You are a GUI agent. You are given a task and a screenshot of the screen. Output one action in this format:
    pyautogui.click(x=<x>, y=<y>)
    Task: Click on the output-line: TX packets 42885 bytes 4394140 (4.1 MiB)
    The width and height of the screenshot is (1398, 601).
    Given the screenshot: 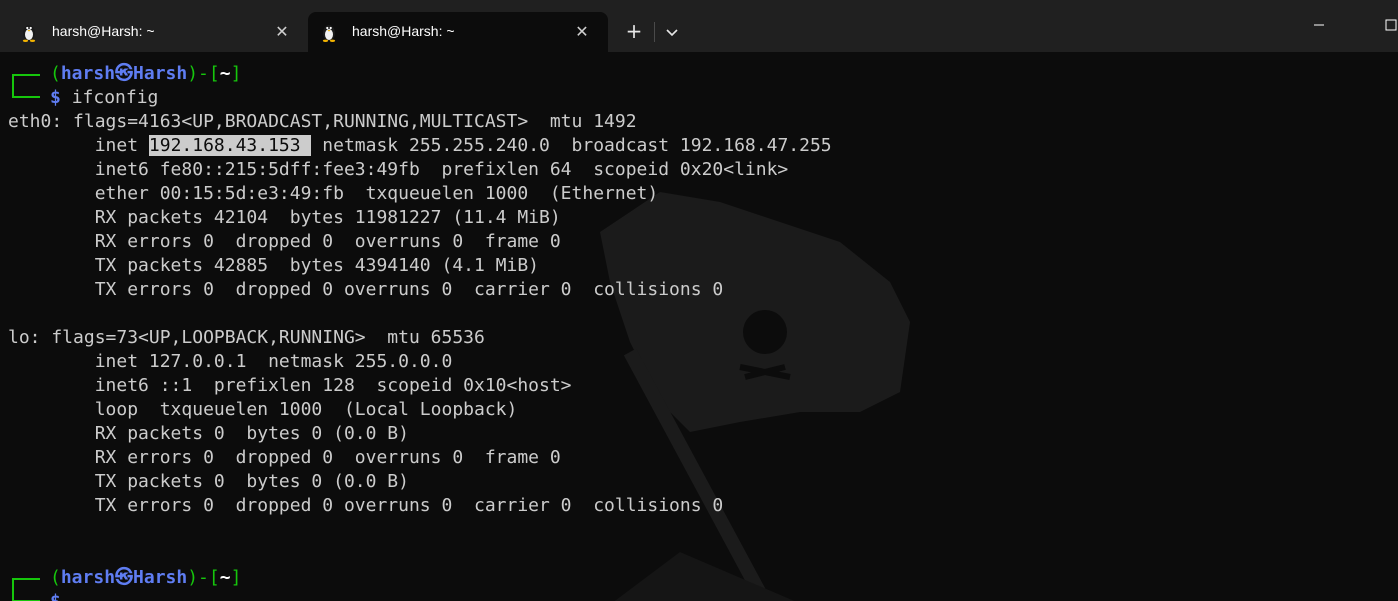 What is the action you would take?
    pyautogui.click(x=274, y=265)
    